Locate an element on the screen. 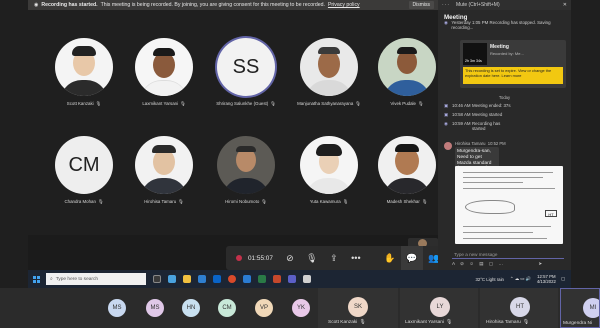 Image resolution: width=600 pixels, height=328 pixels. participant-tile: LY Laxmikant Yarsani 🎙 is located at coordinates (439, 308).